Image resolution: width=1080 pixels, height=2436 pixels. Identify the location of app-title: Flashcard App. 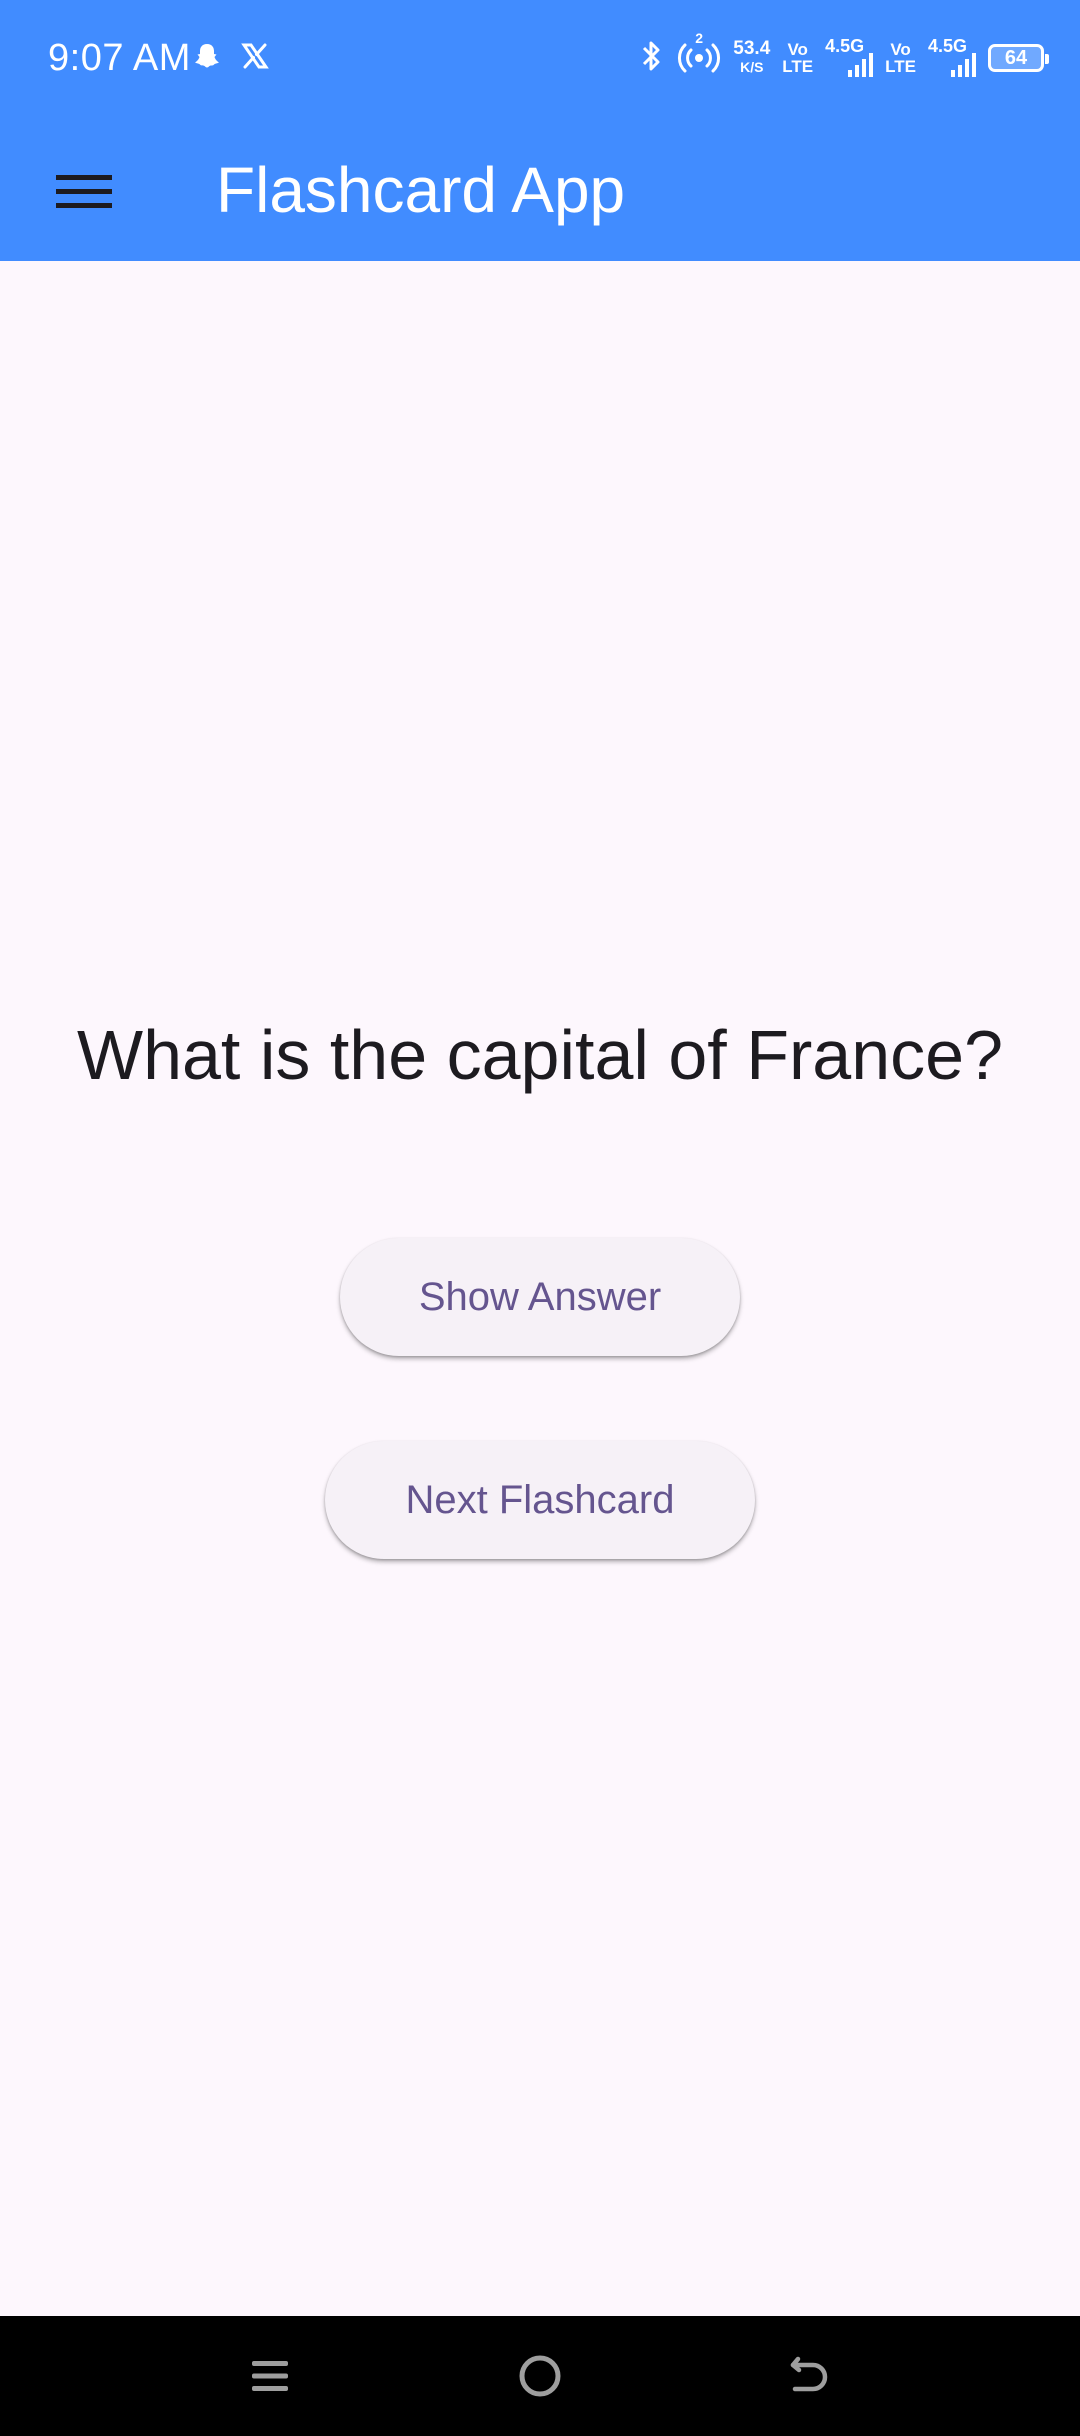
(421, 190).